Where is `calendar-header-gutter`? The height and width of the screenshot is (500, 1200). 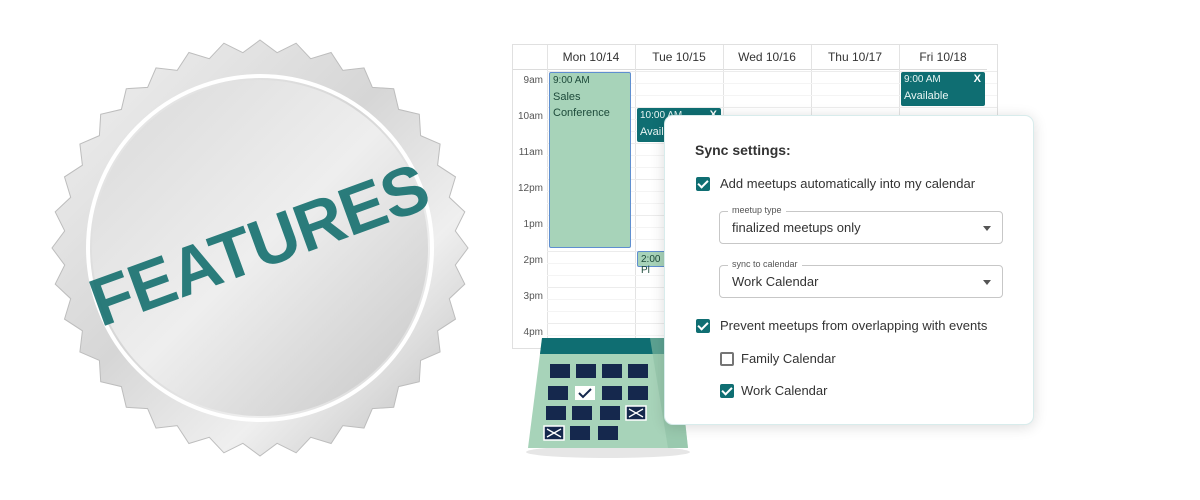 calendar-header-gutter is located at coordinates (530, 57).